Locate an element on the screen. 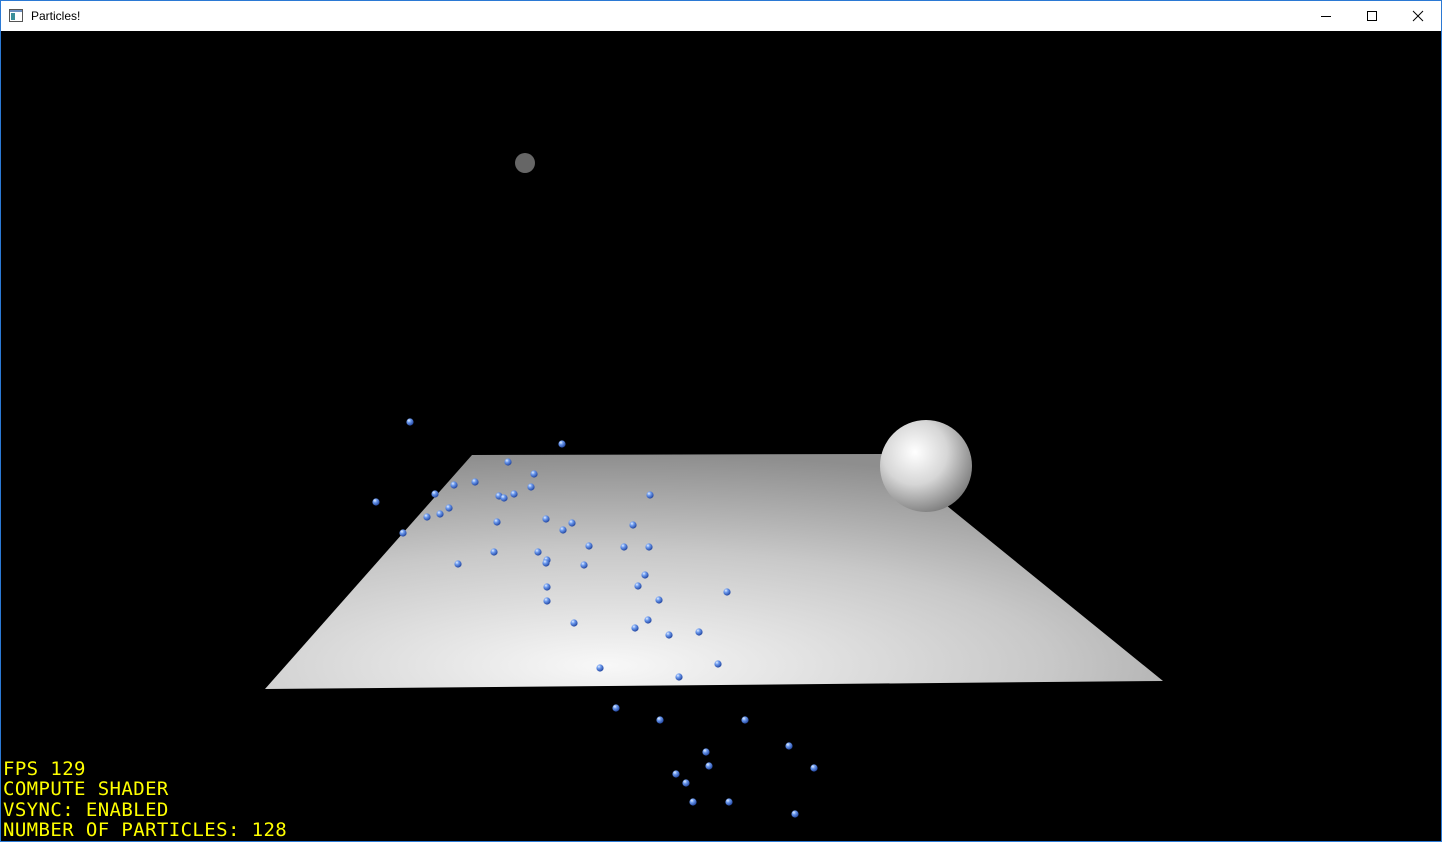 Image resolution: width=1442 pixels, height=842 pixels. light-source is located at coordinates (525, 163).